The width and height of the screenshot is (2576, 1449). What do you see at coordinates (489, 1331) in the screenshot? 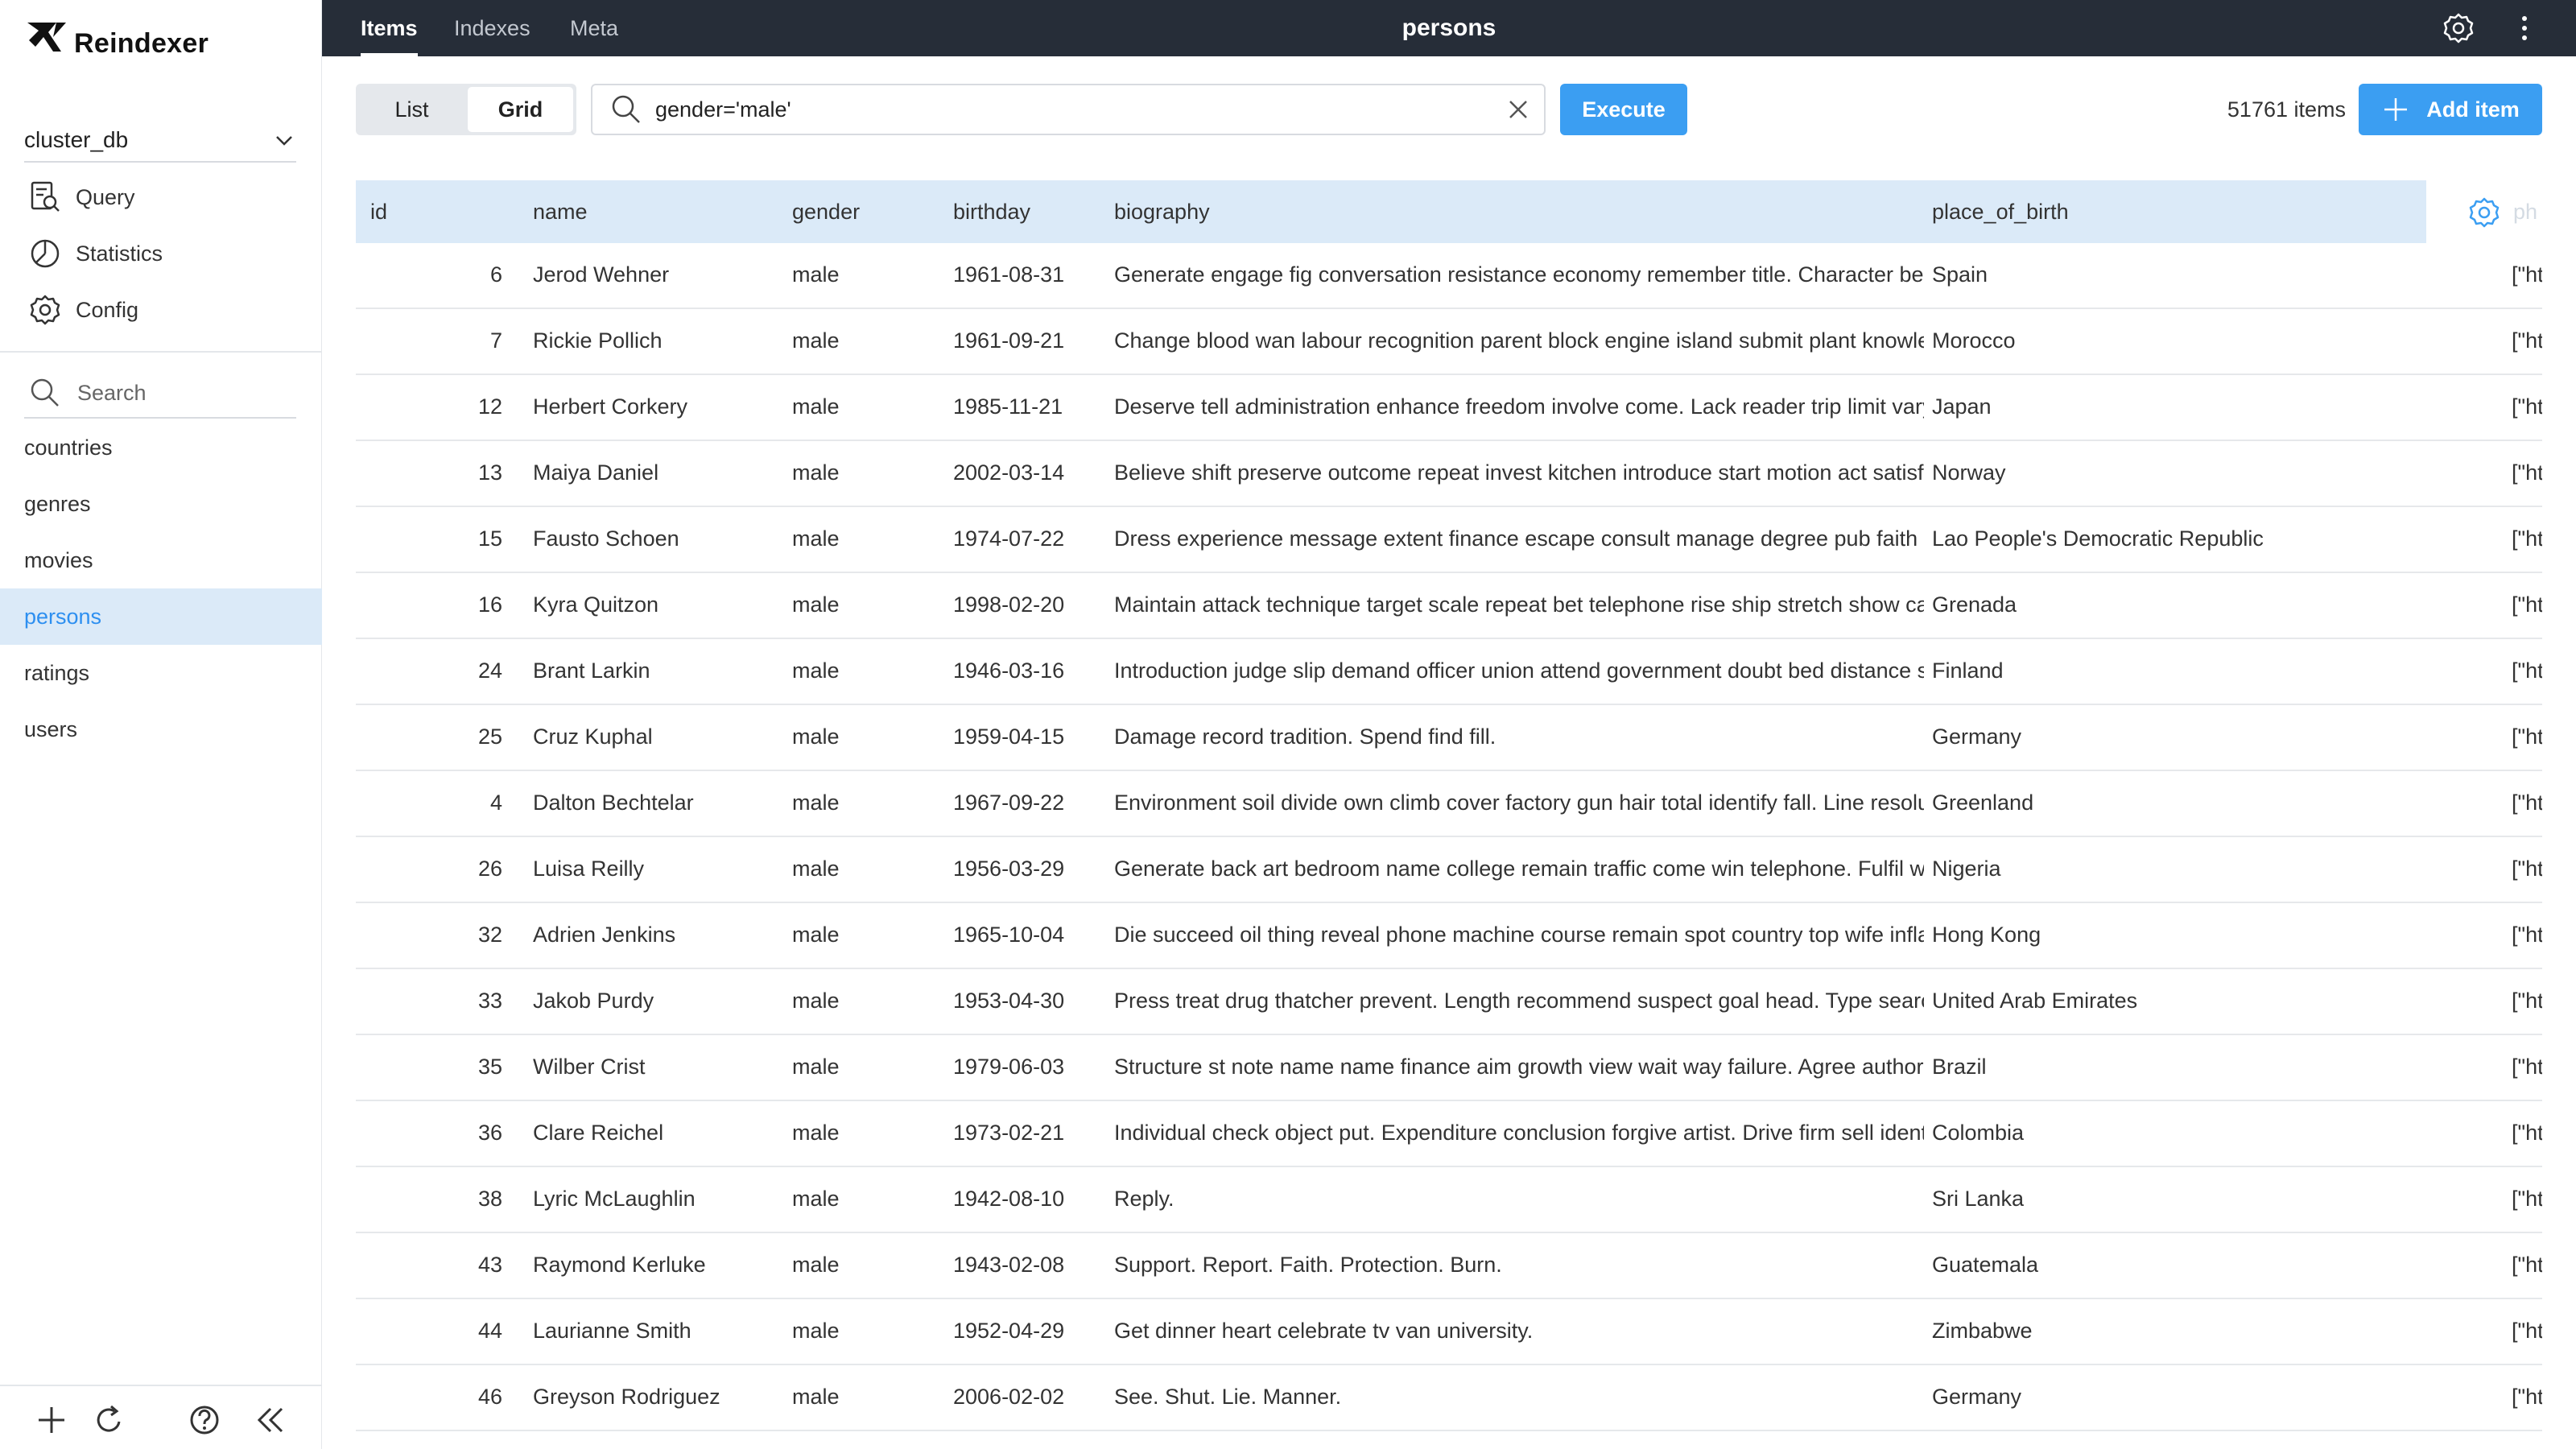
I see `cell-id: 44` at bounding box center [489, 1331].